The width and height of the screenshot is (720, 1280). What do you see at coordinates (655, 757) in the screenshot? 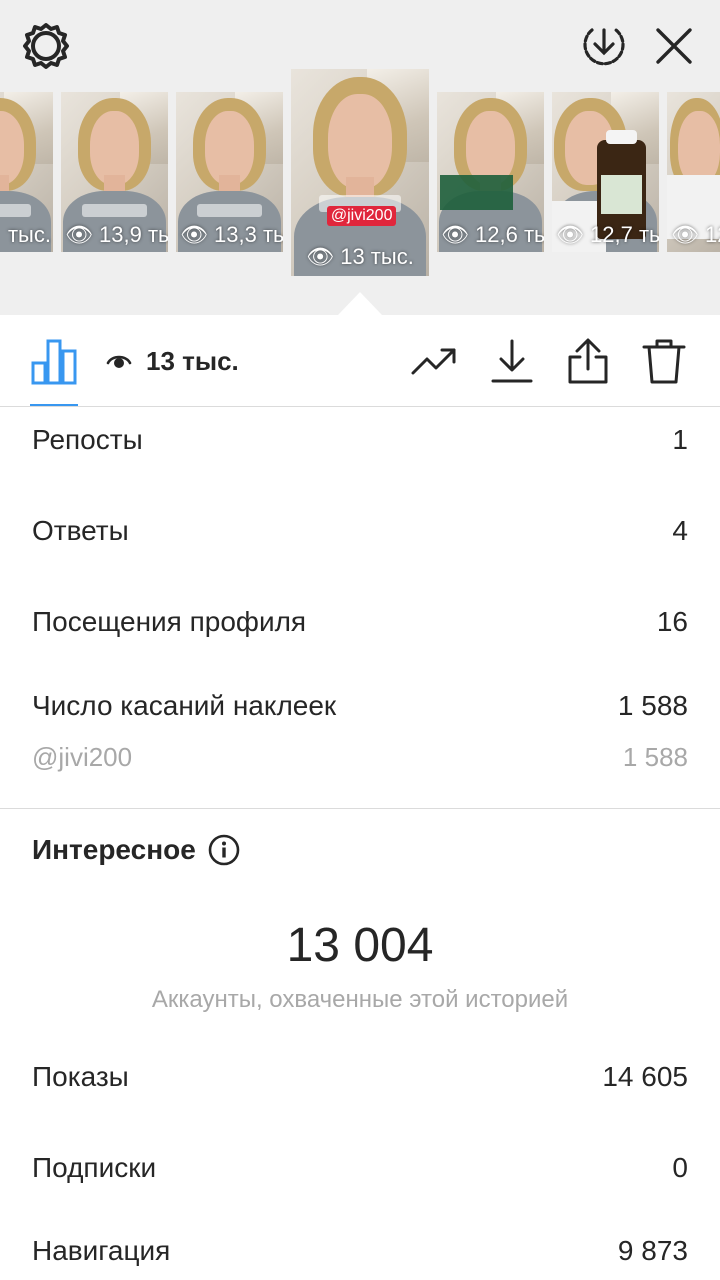
I see `sticker-handle-value: 1 588` at bounding box center [655, 757].